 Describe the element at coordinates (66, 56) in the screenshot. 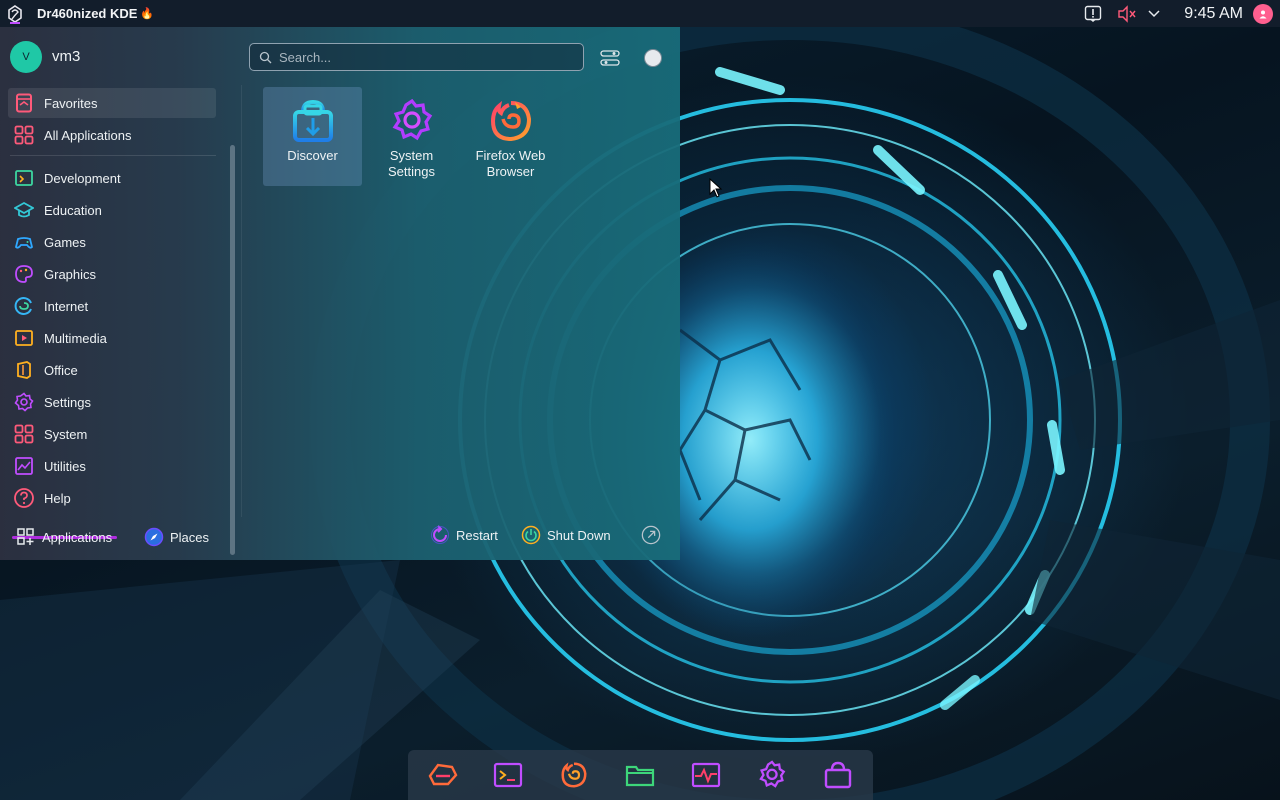

I see `username: vm3` at that location.